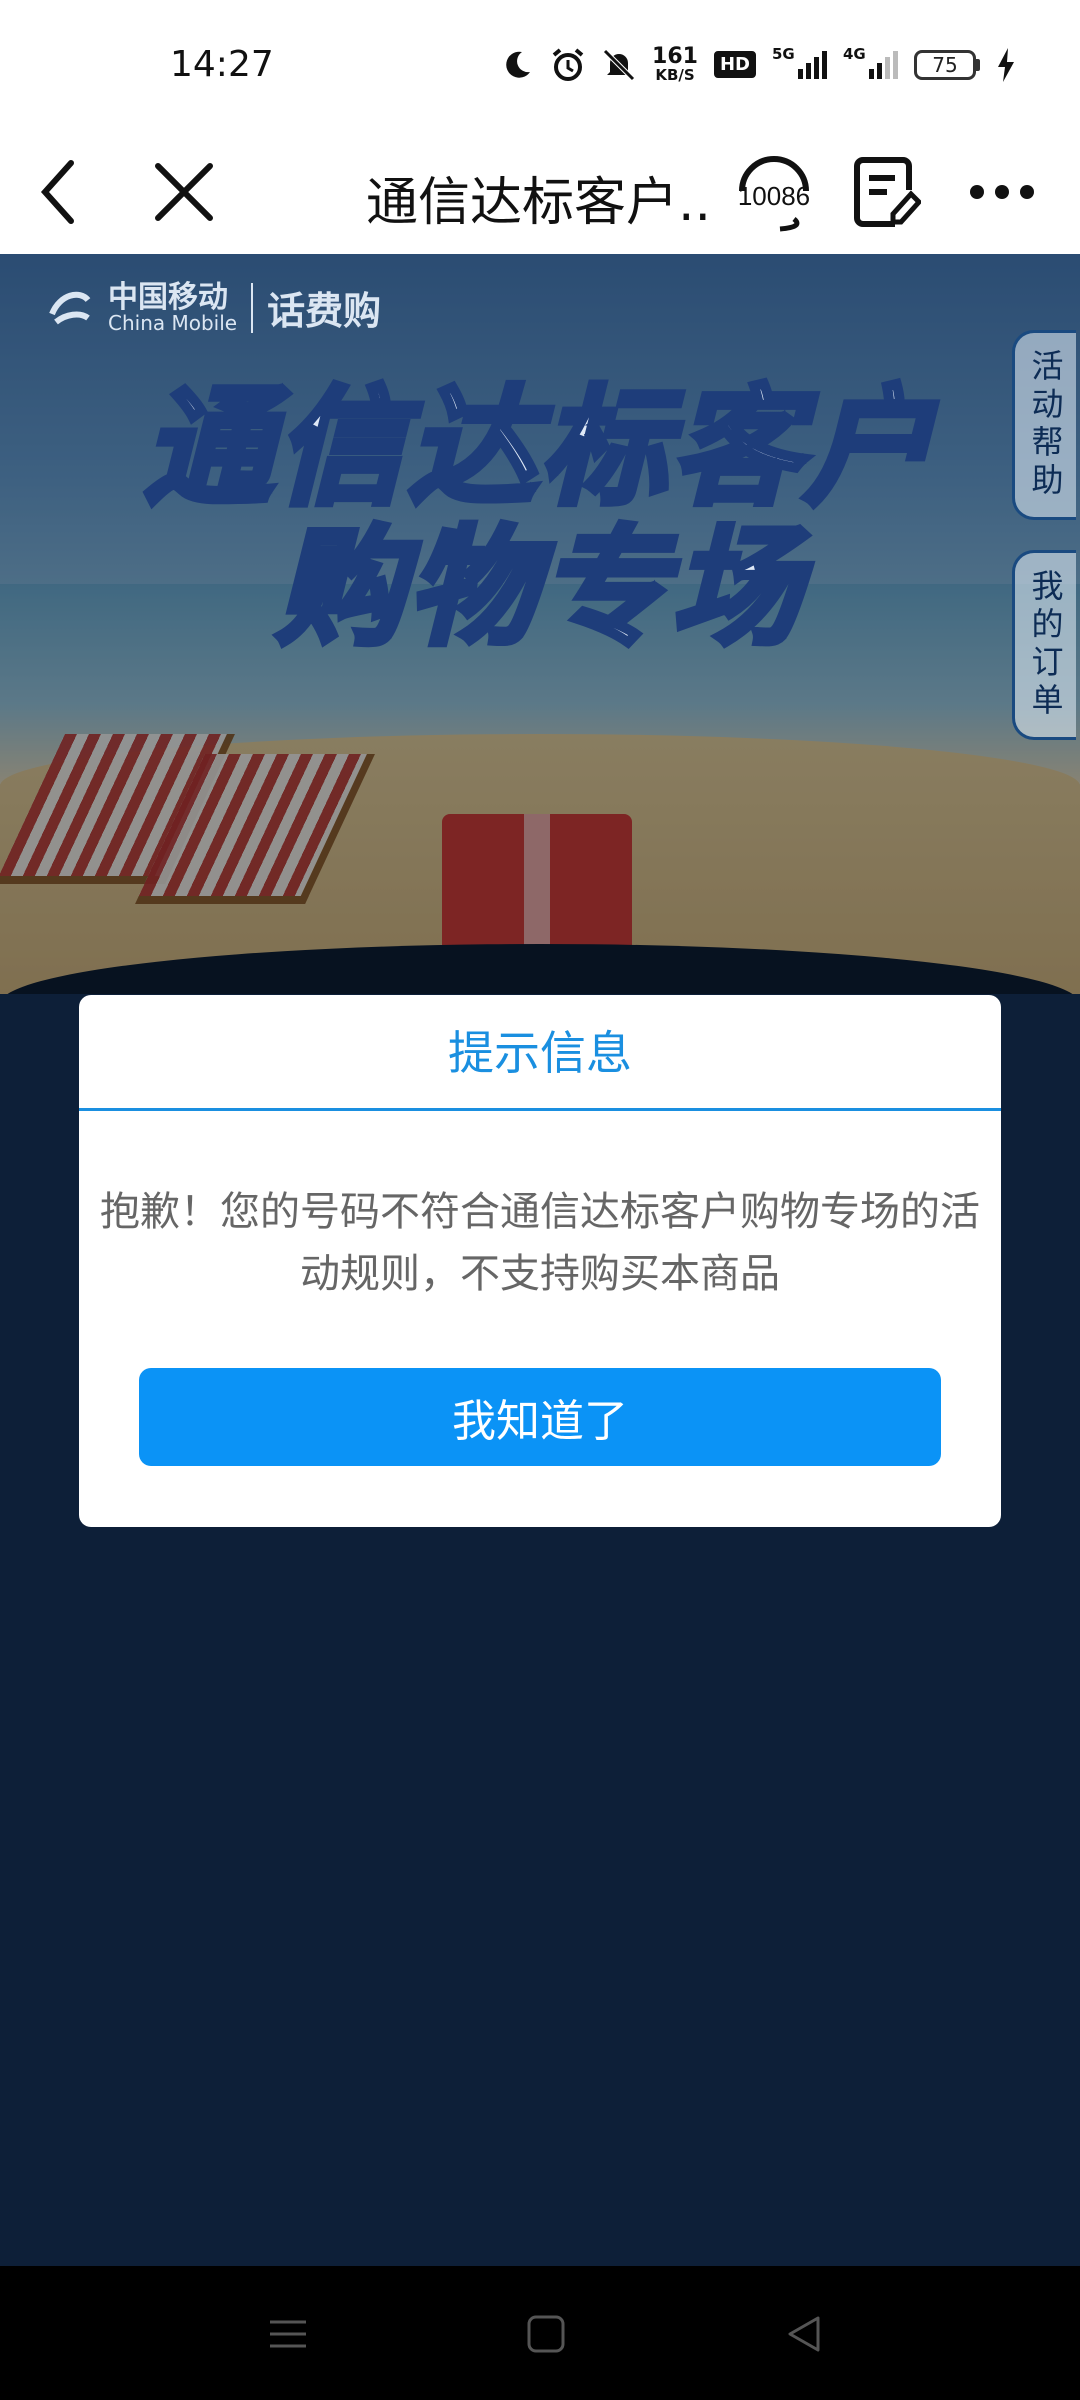  What do you see at coordinates (222, 64) in the screenshot?
I see `status-time: 14:27` at bounding box center [222, 64].